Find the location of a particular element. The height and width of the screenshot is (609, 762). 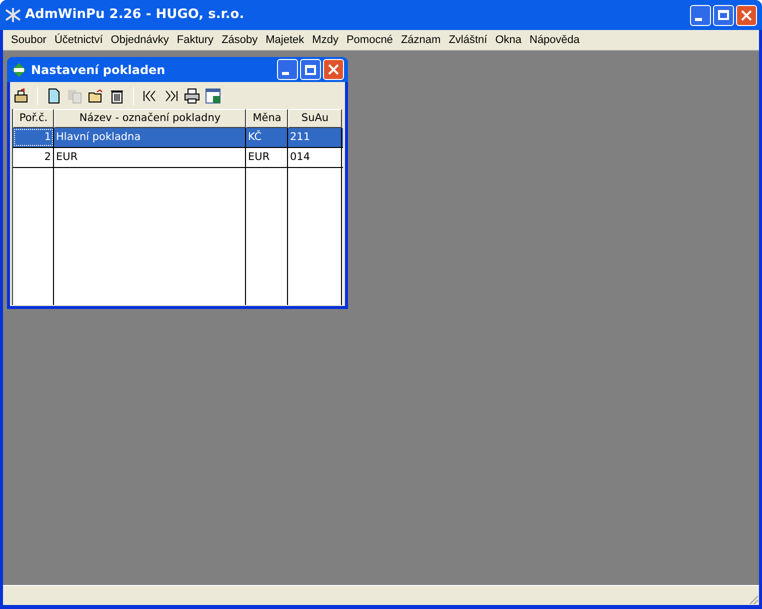

child-window-title: Nastavení pokladen is located at coordinates (98, 70).